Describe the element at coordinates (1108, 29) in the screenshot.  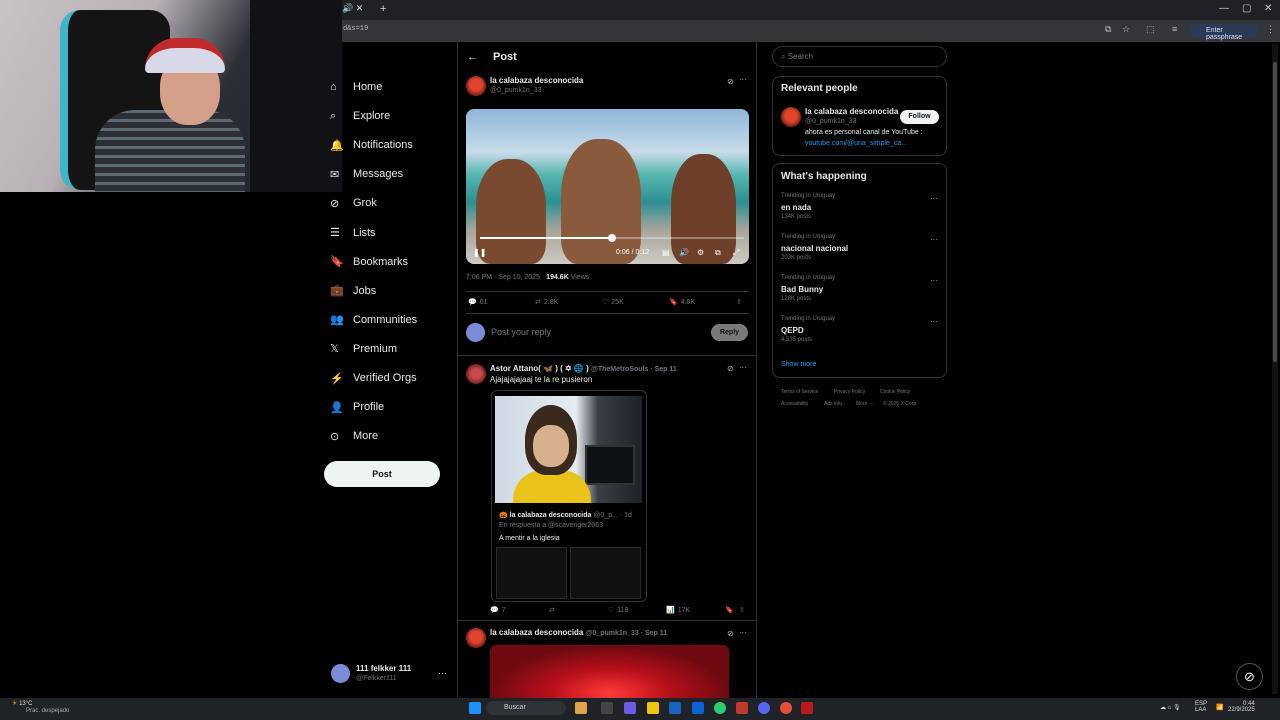
I see `cast-icon: ⧉` at that location.